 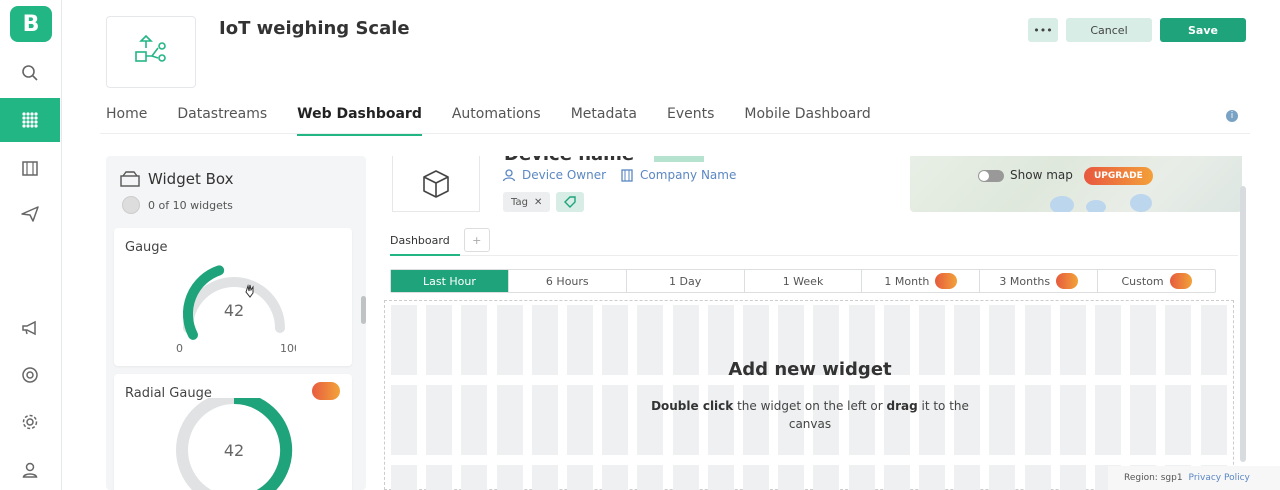 I want to click on region-label: Region: sgp1, so click(x=1153, y=478).